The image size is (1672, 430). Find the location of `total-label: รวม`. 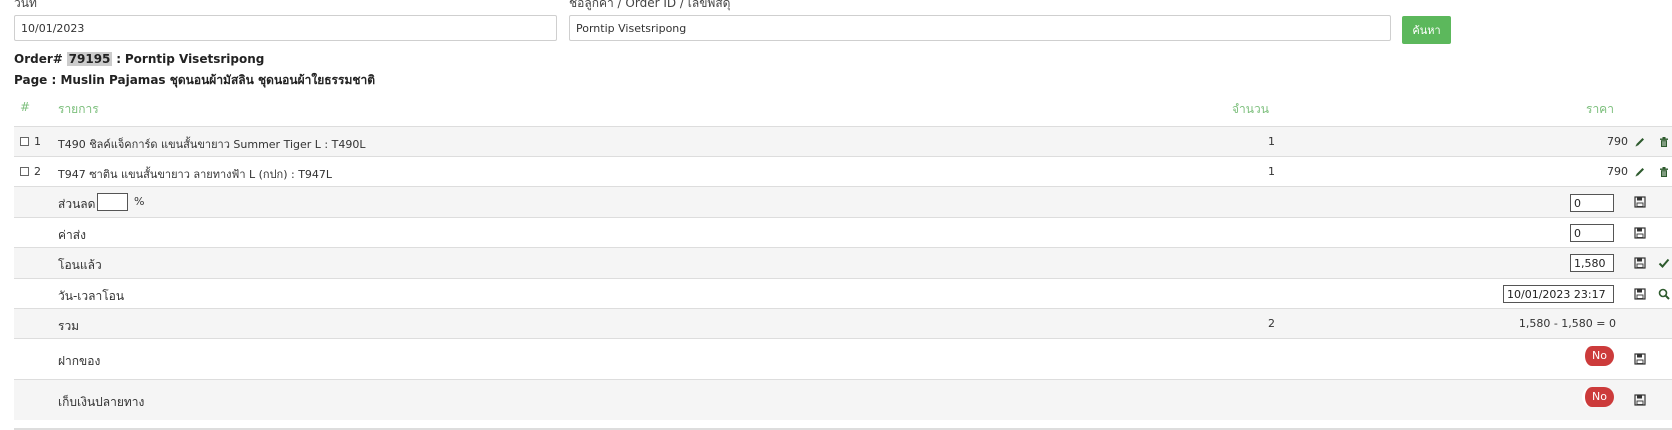

total-label: รวม is located at coordinates (69, 326).